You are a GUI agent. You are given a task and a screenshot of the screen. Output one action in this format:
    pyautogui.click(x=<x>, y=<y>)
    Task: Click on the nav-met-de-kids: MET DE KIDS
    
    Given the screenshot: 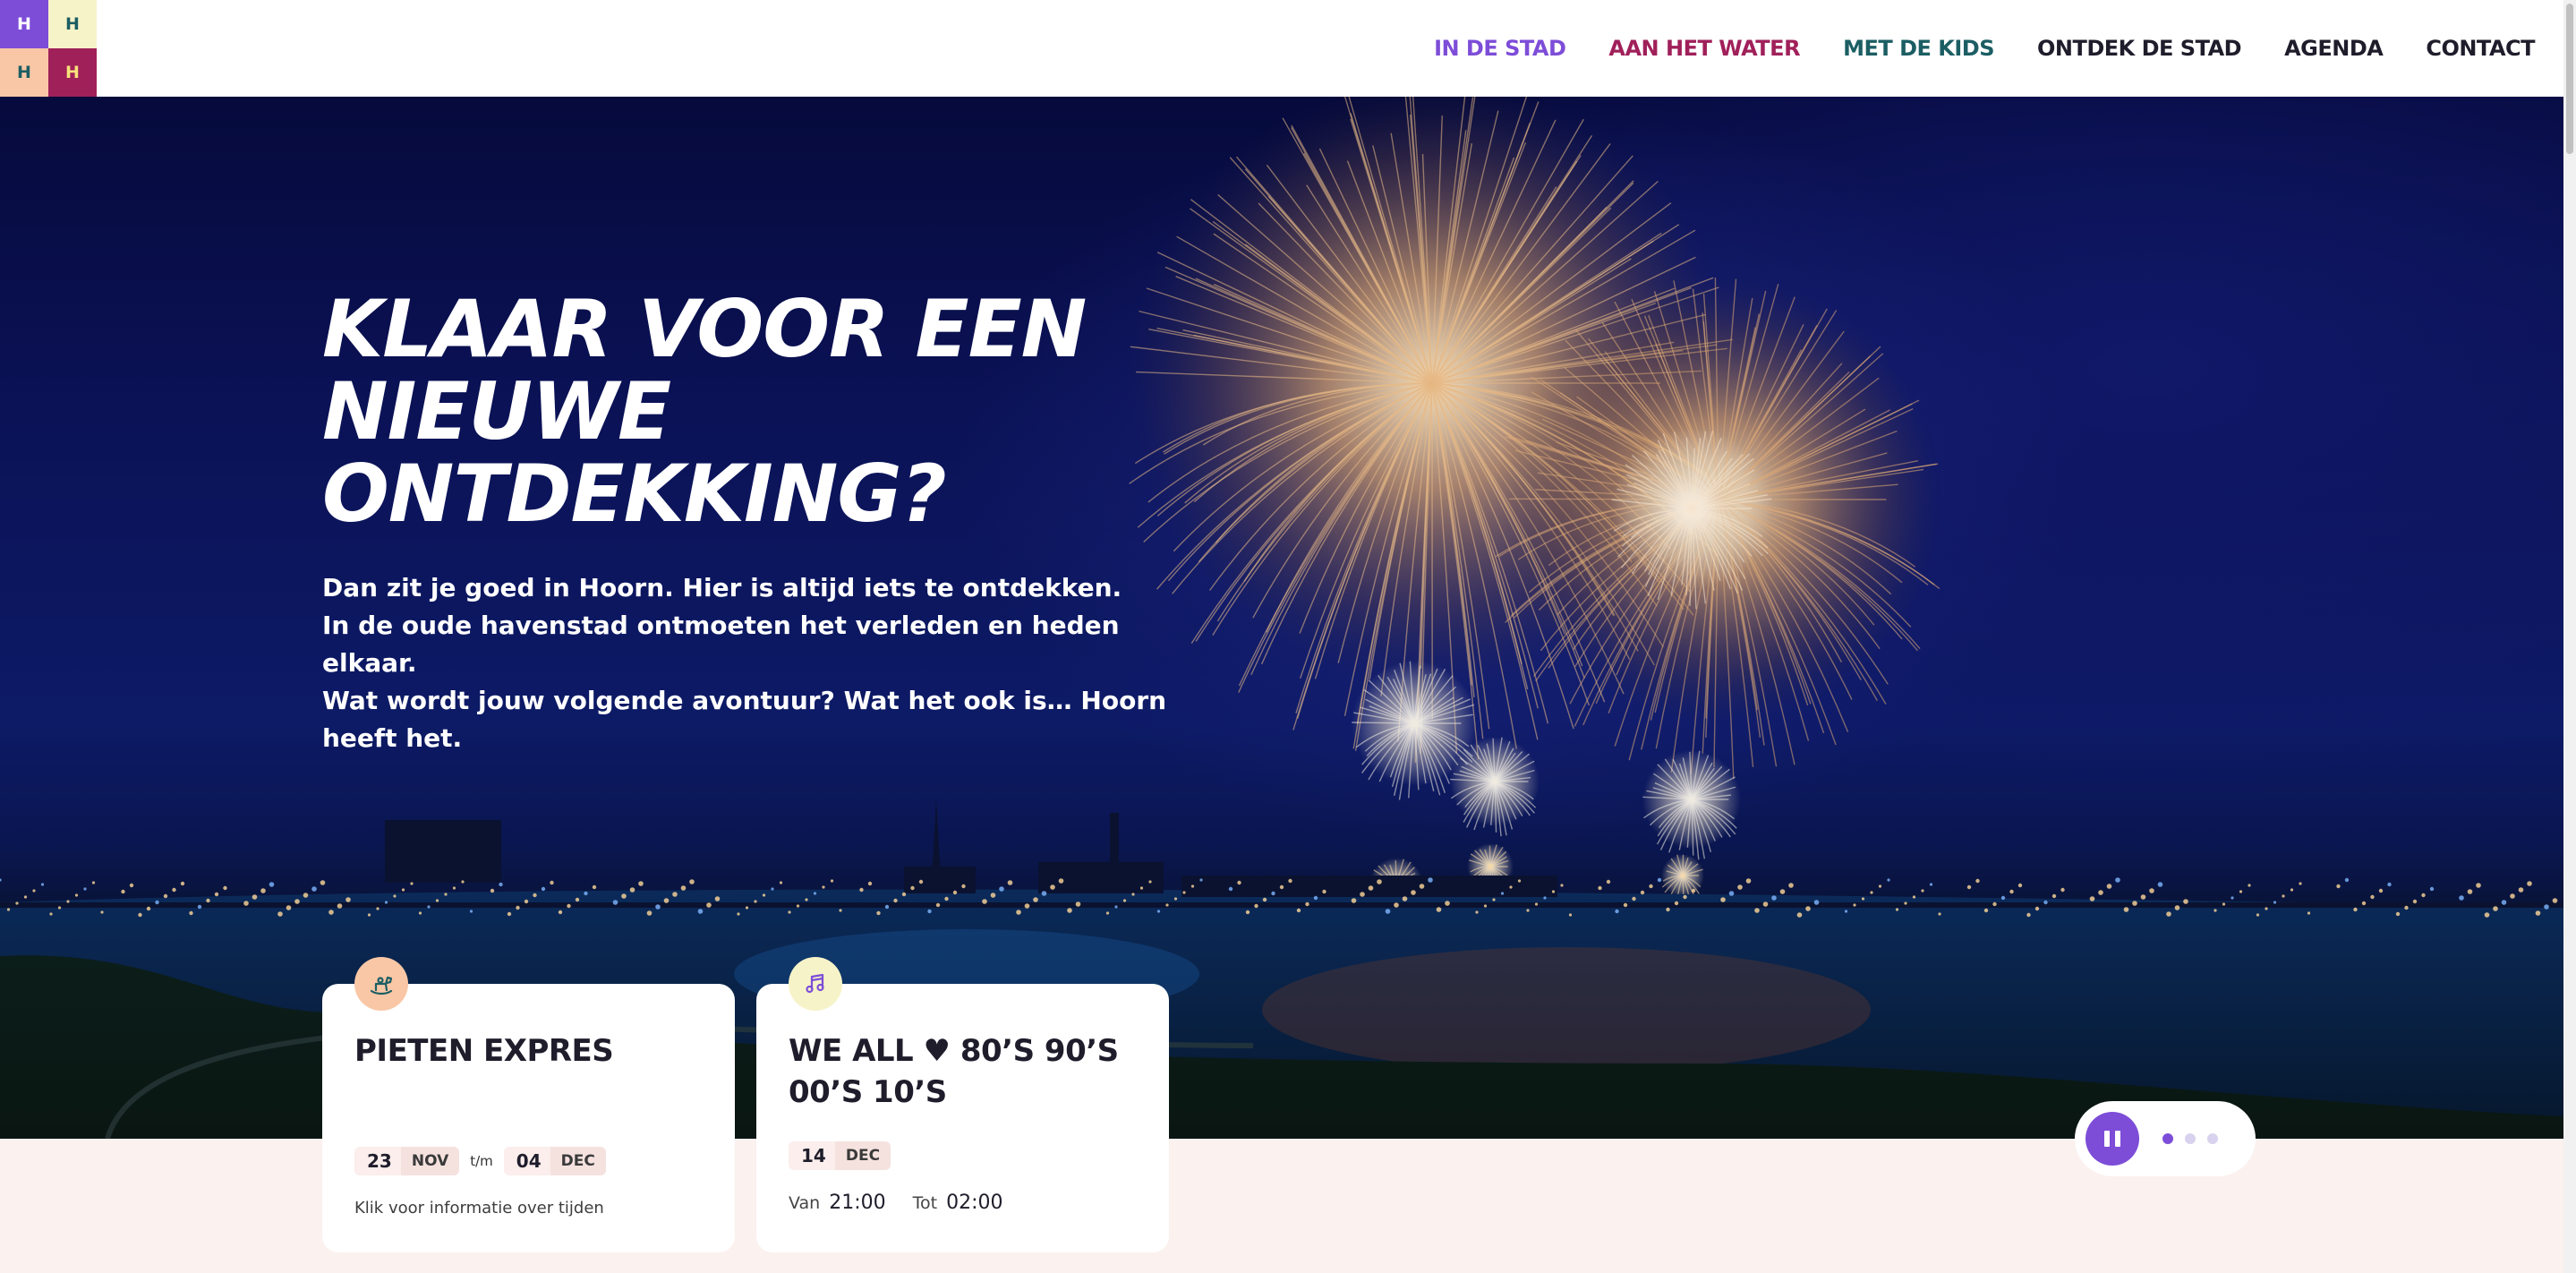 What is the action you would take?
    pyautogui.click(x=1918, y=48)
    